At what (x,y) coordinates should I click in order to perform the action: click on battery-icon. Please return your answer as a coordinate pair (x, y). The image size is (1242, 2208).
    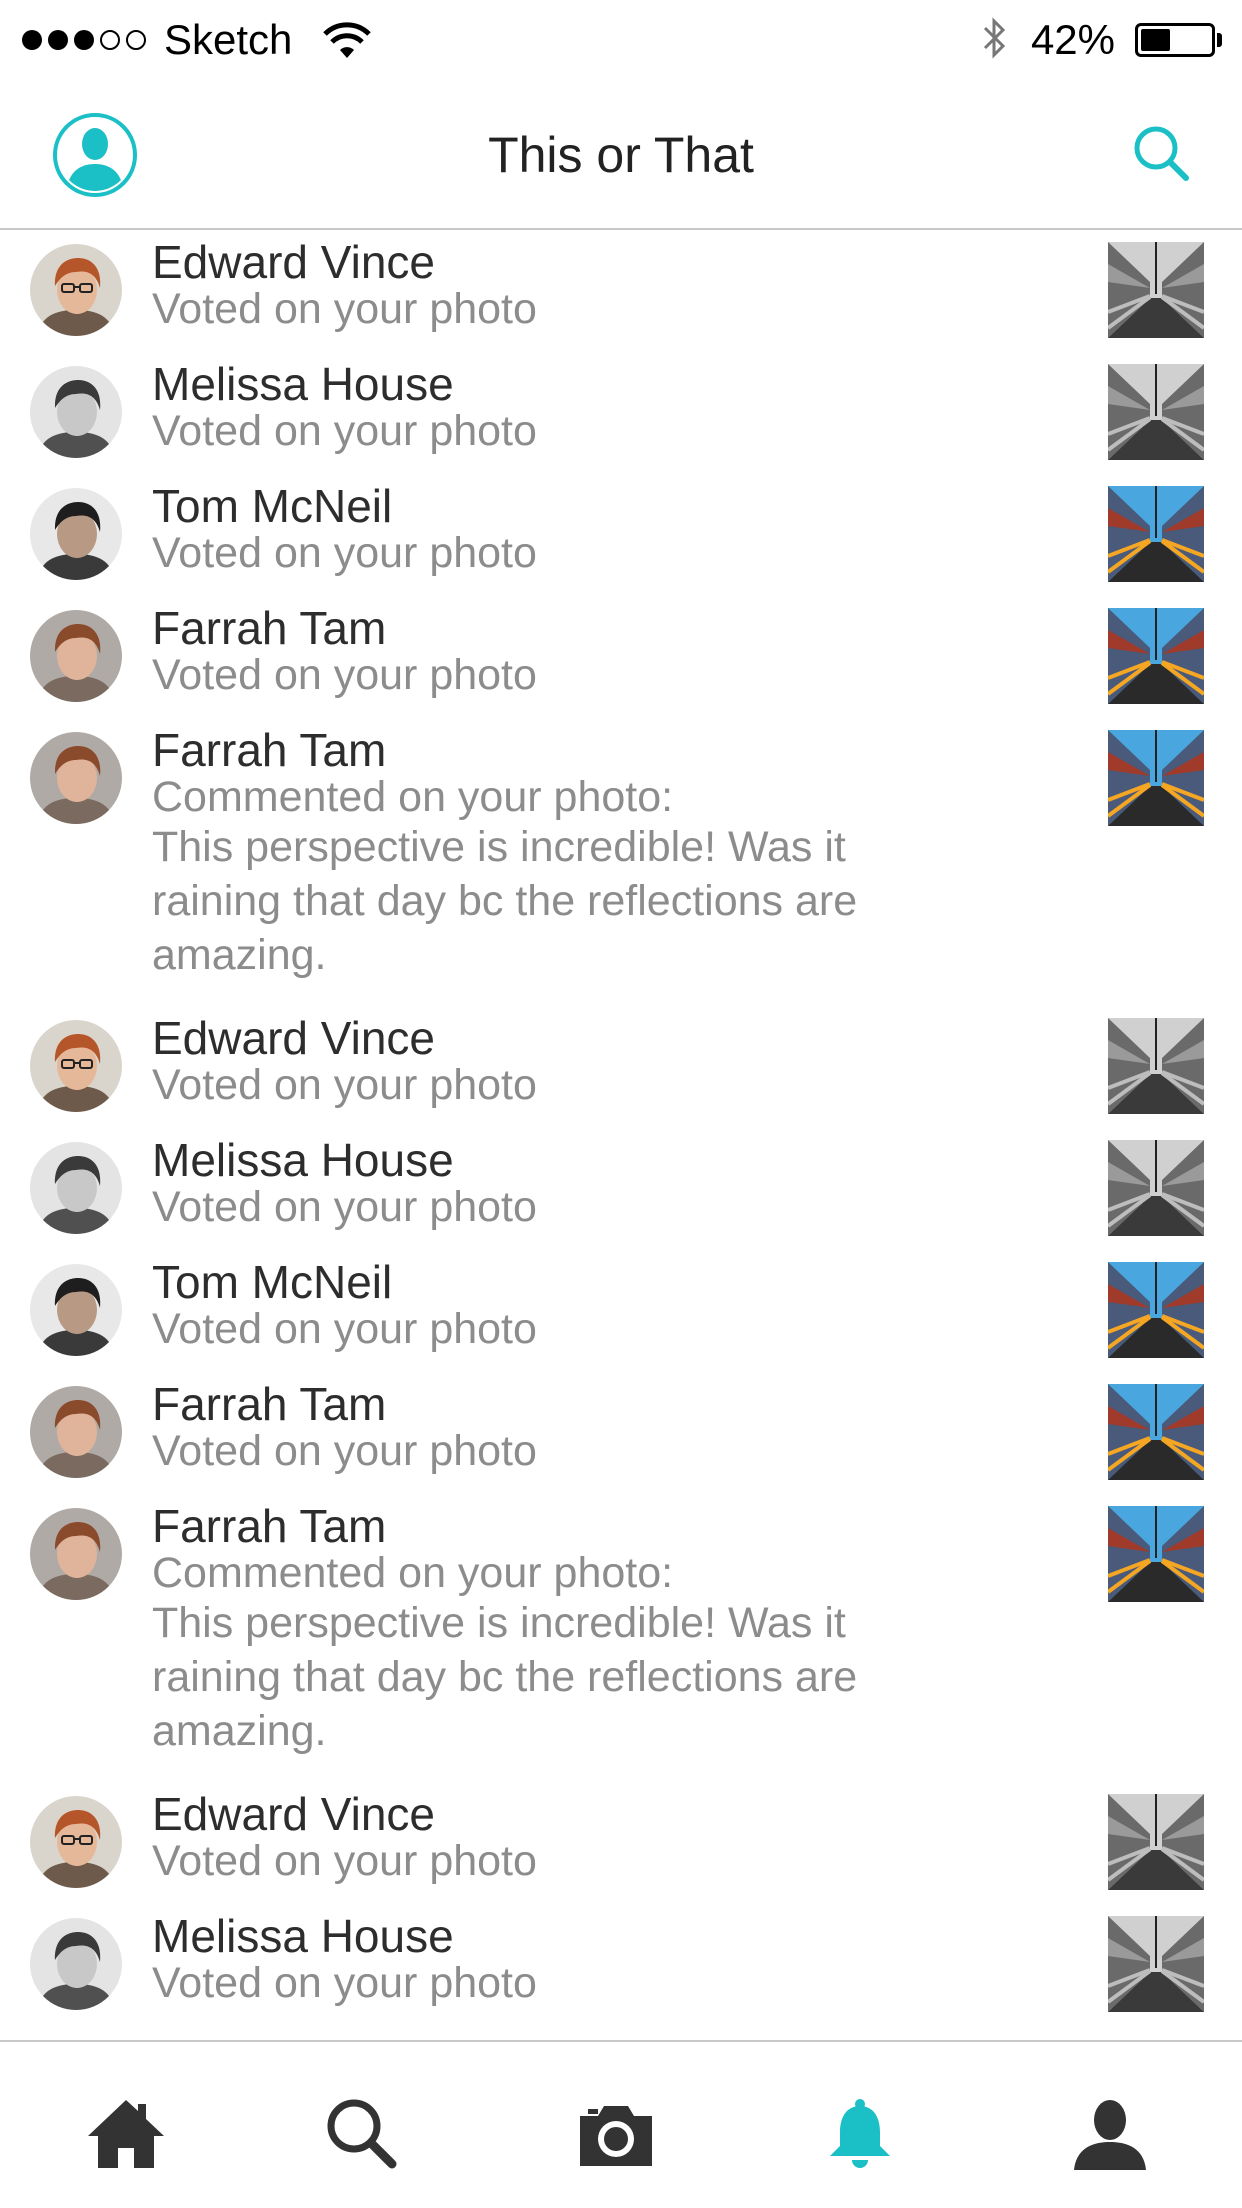
    Looking at the image, I should click on (1175, 40).